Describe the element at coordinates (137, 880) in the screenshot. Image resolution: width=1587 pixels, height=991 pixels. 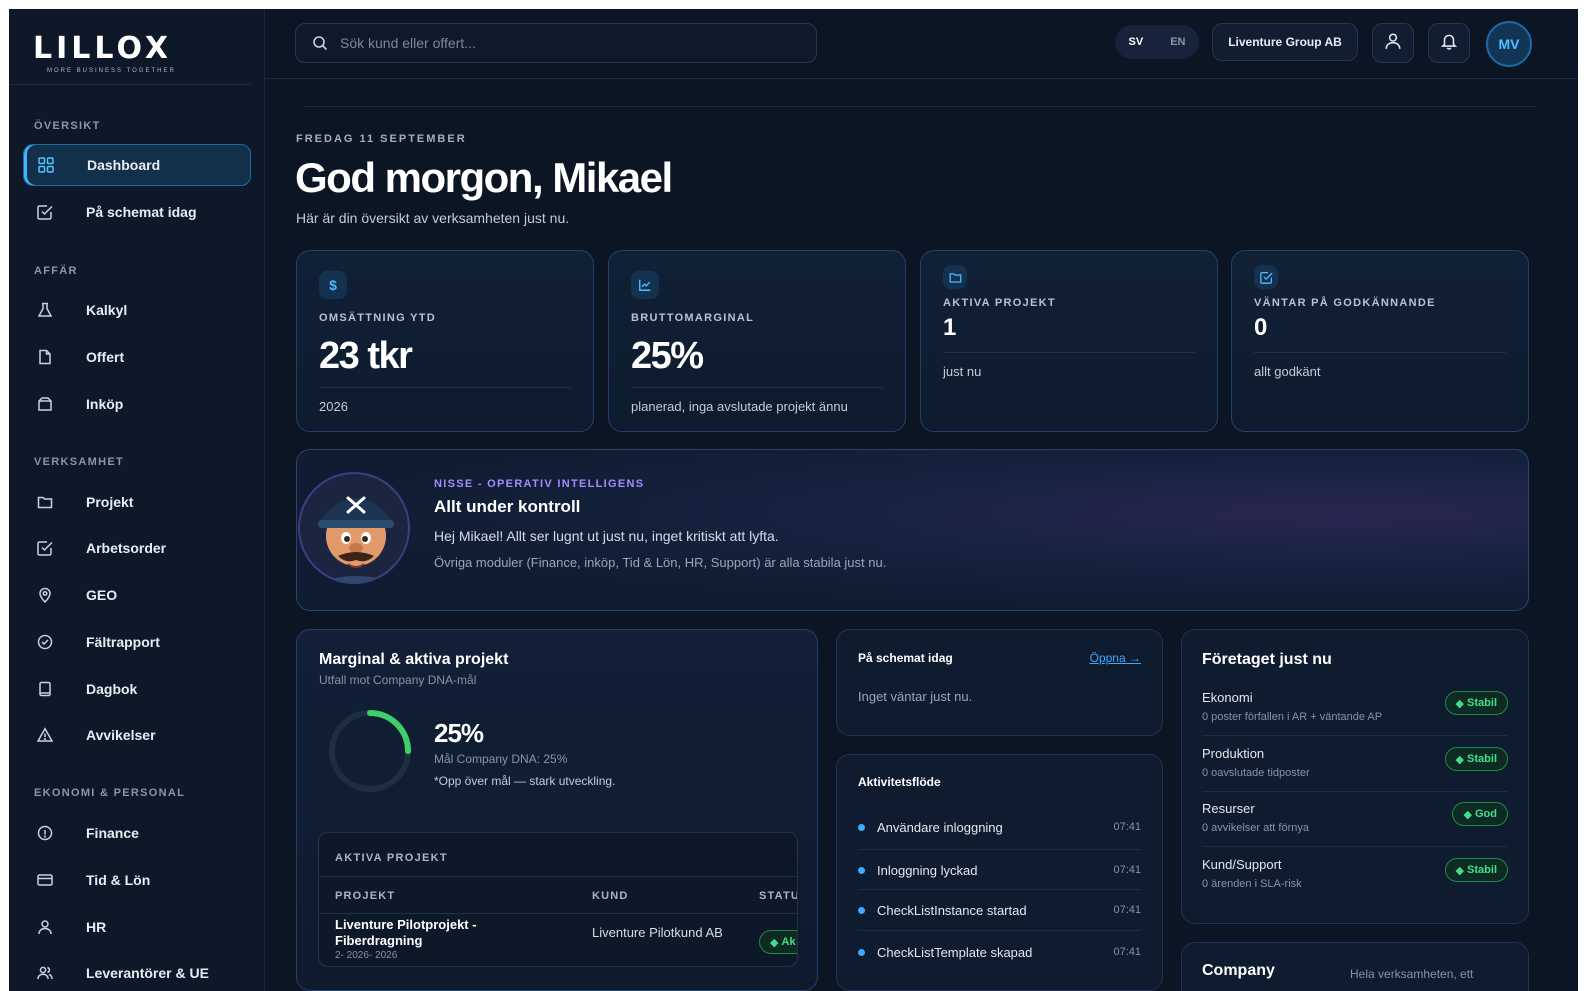
I see `sidebar-item-tid-lon: Tid & Lön` at that location.